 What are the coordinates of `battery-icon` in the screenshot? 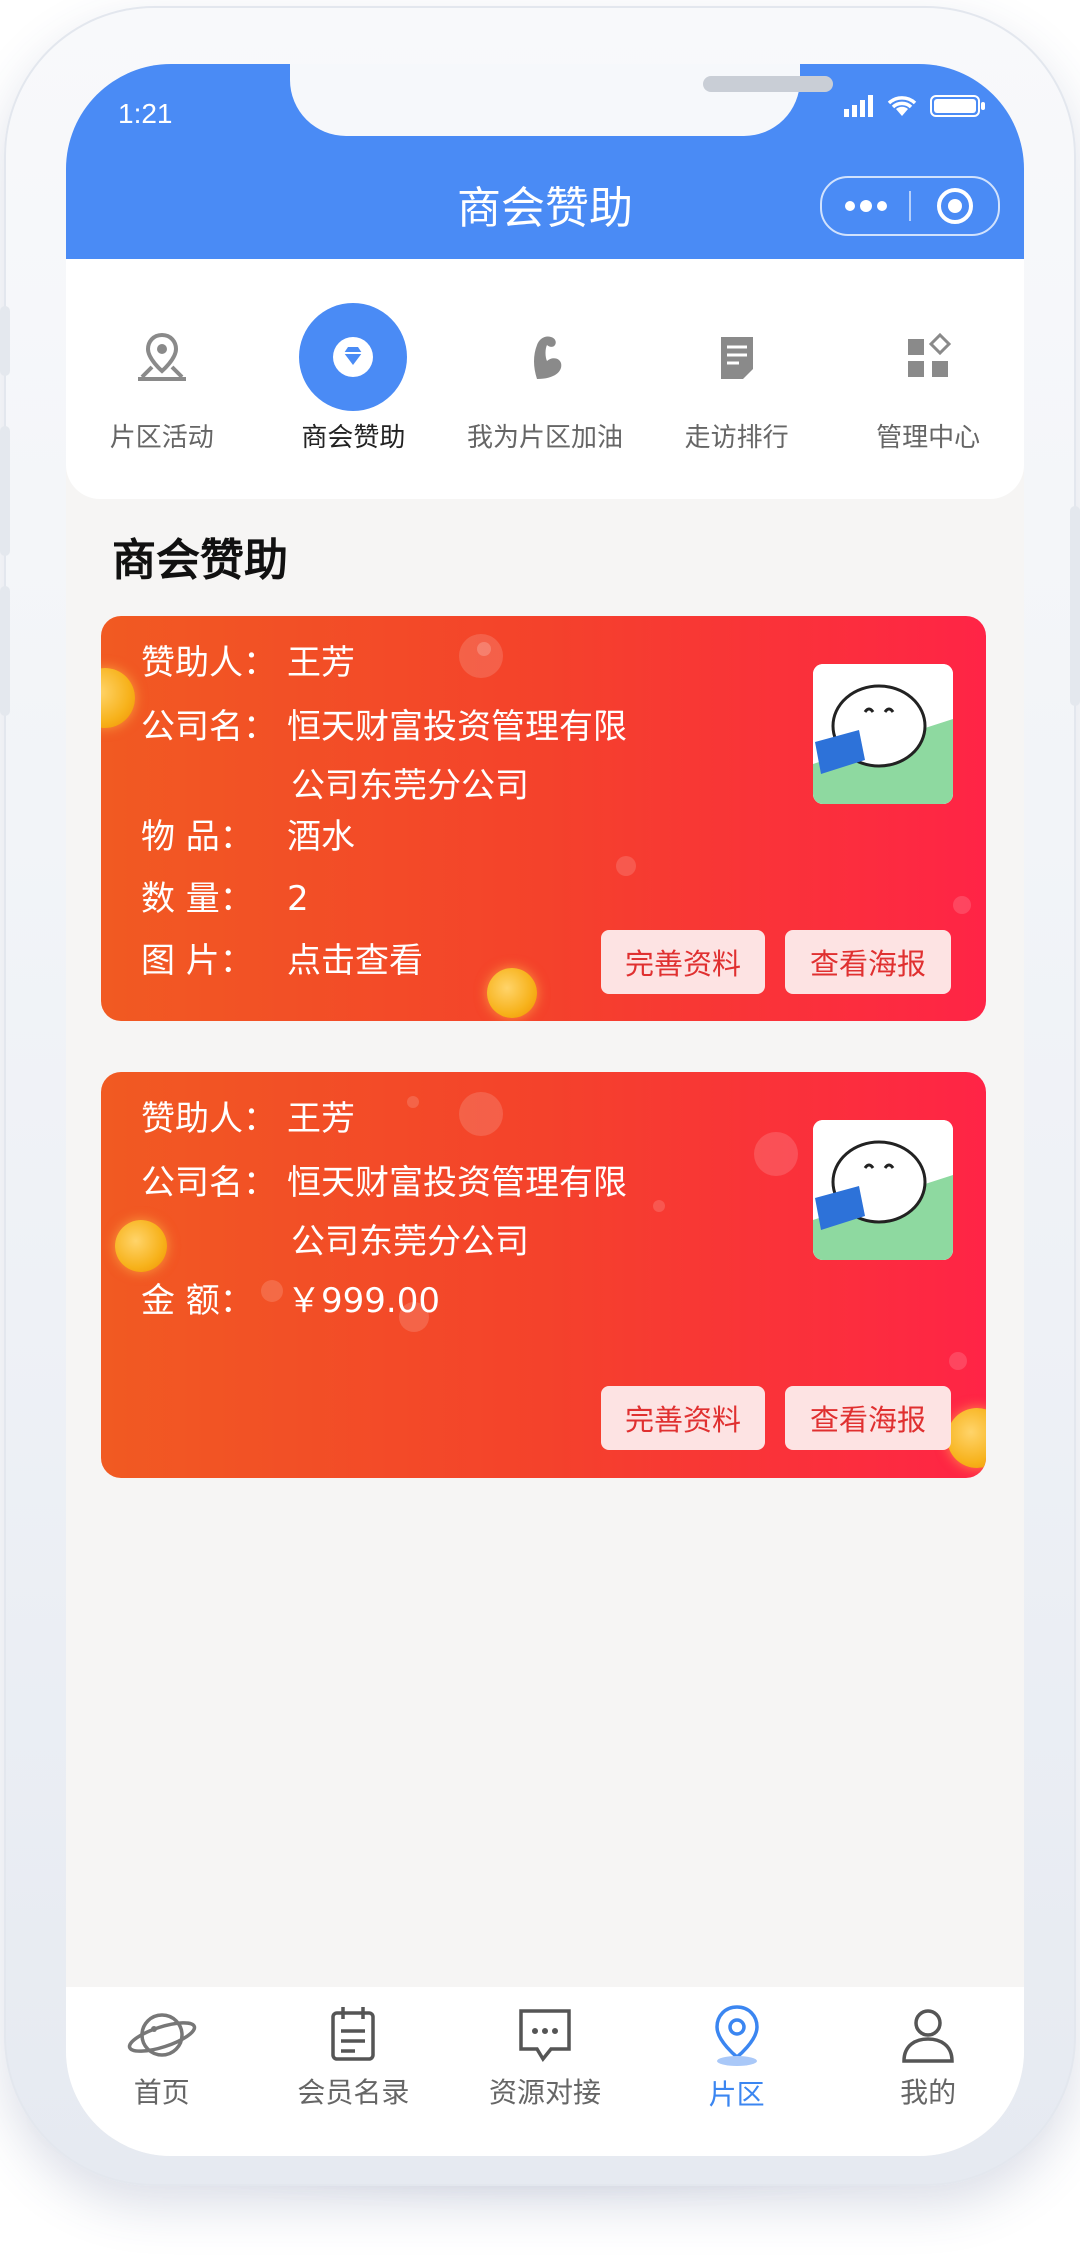 It's located at (957, 106).